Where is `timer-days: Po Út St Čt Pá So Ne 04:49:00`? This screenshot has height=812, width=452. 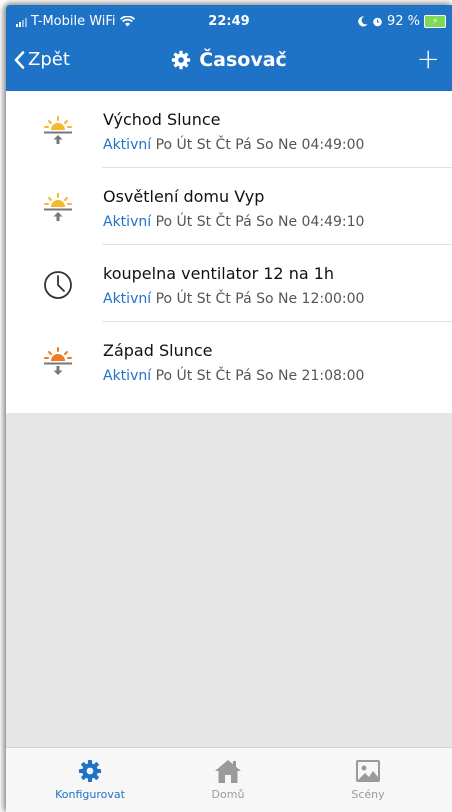 timer-days: Po Út St Čt Pá So Ne 04:49:00 is located at coordinates (260, 145).